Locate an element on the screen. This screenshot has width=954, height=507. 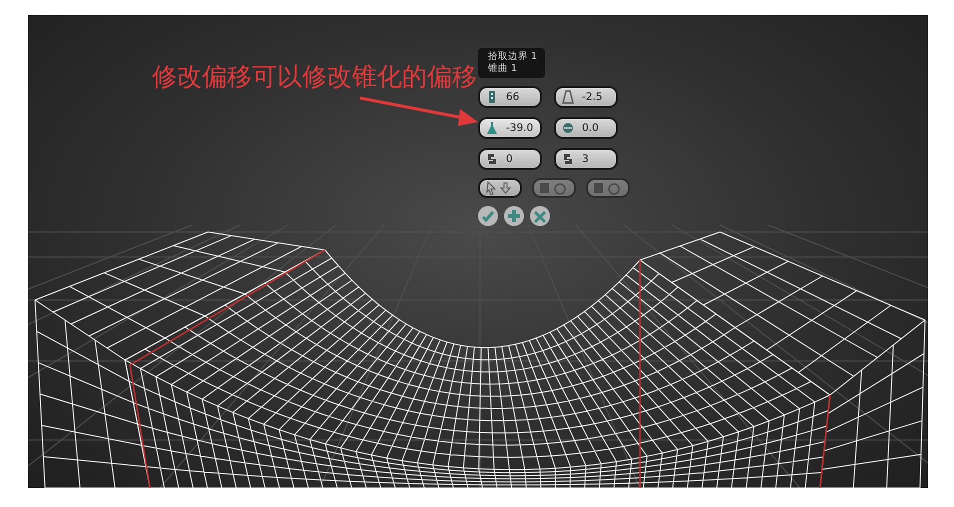
caddy-title-line: 锥曲 1 is located at coordinates (503, 69).